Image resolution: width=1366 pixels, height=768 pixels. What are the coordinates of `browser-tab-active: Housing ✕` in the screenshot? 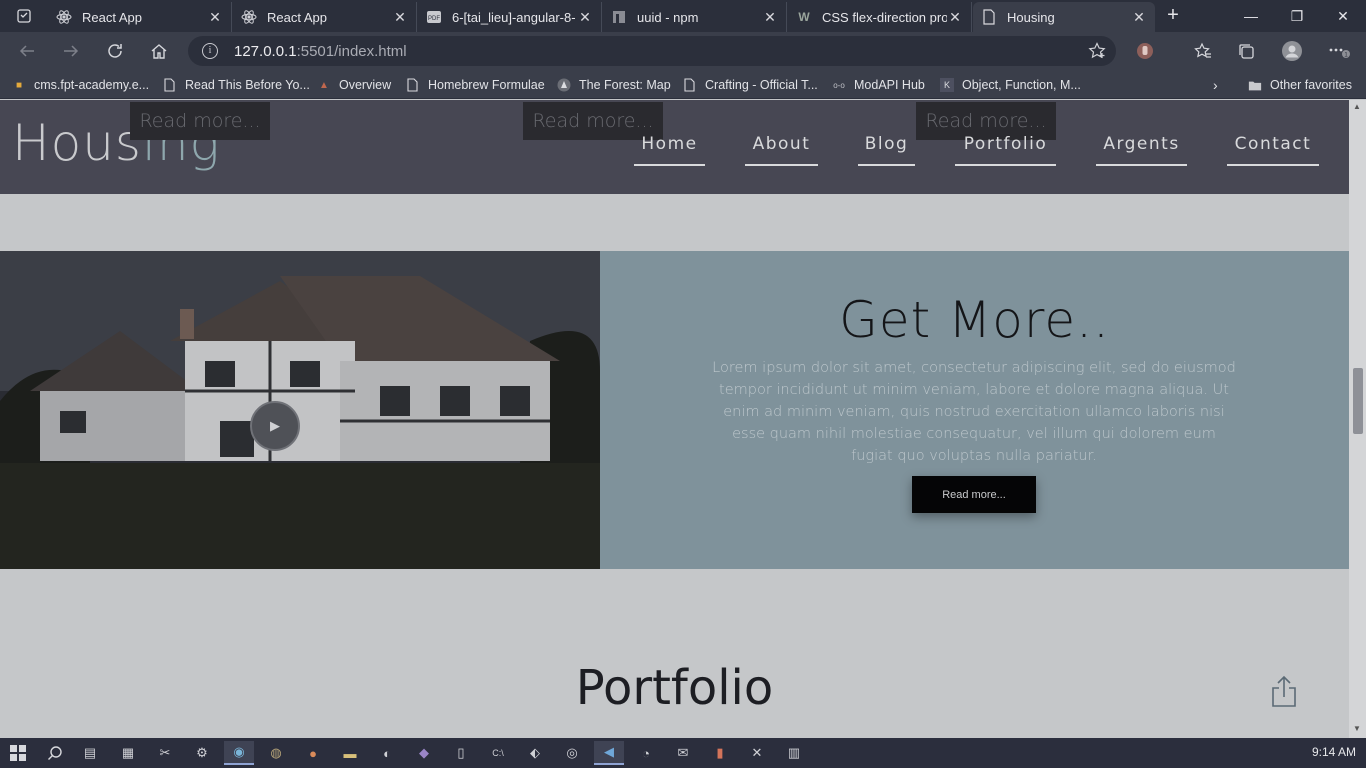 It's located at (1064, 17).